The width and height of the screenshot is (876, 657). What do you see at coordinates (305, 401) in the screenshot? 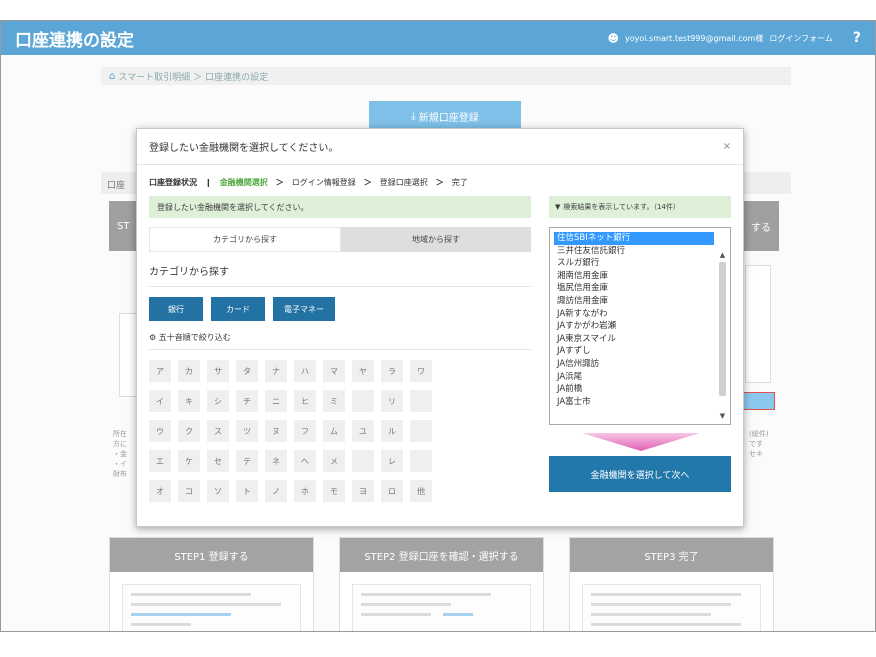
I see `kana-key: ヒ` at bounding box center [305, 401].